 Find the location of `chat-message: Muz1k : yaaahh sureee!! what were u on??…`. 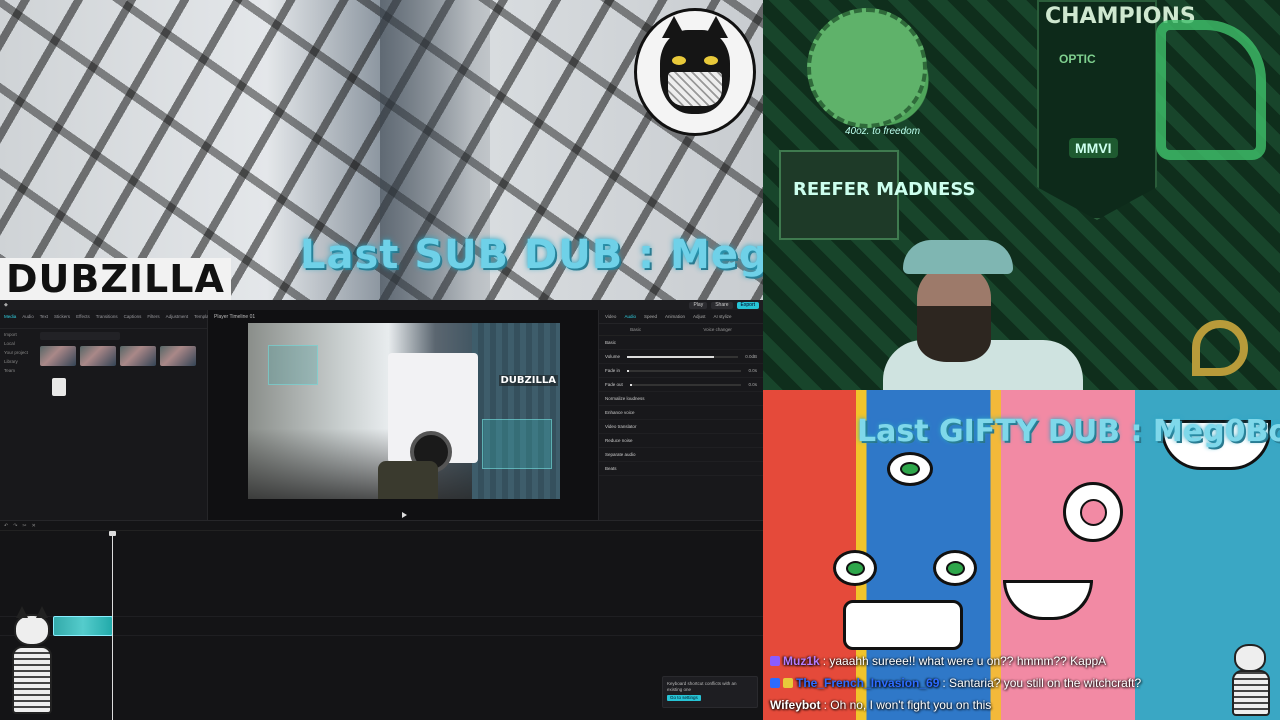

chat-message: Muz1k : yaaahh sureee!! what were u on??… is located at coordinates (1005, 661).